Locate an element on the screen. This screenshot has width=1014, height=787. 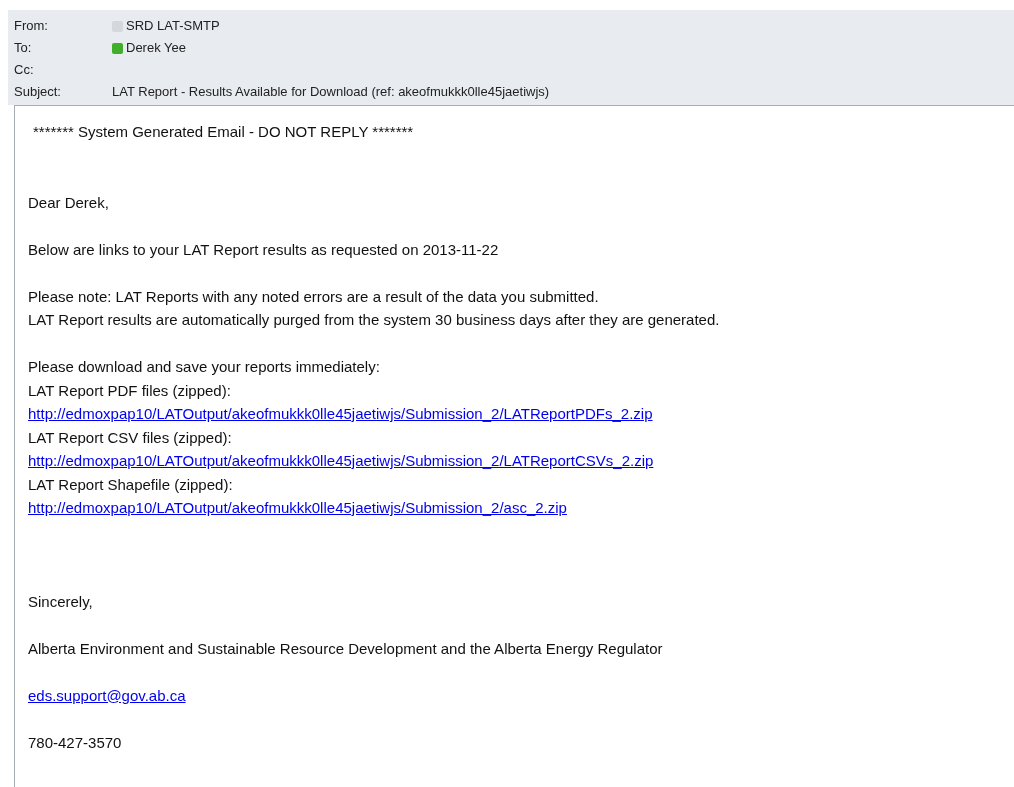
body-text: LAT Report results are automatically purged from the system 30 business days after they are generated. is located at coordinates (374, 320).